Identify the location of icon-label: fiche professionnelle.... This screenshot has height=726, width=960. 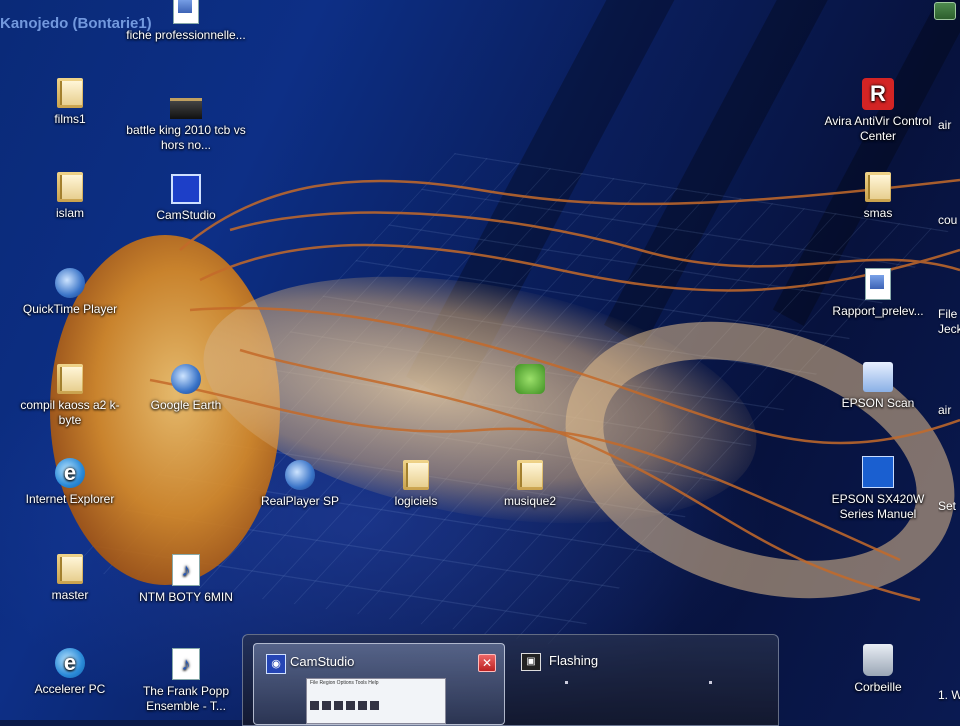
(186, 35).